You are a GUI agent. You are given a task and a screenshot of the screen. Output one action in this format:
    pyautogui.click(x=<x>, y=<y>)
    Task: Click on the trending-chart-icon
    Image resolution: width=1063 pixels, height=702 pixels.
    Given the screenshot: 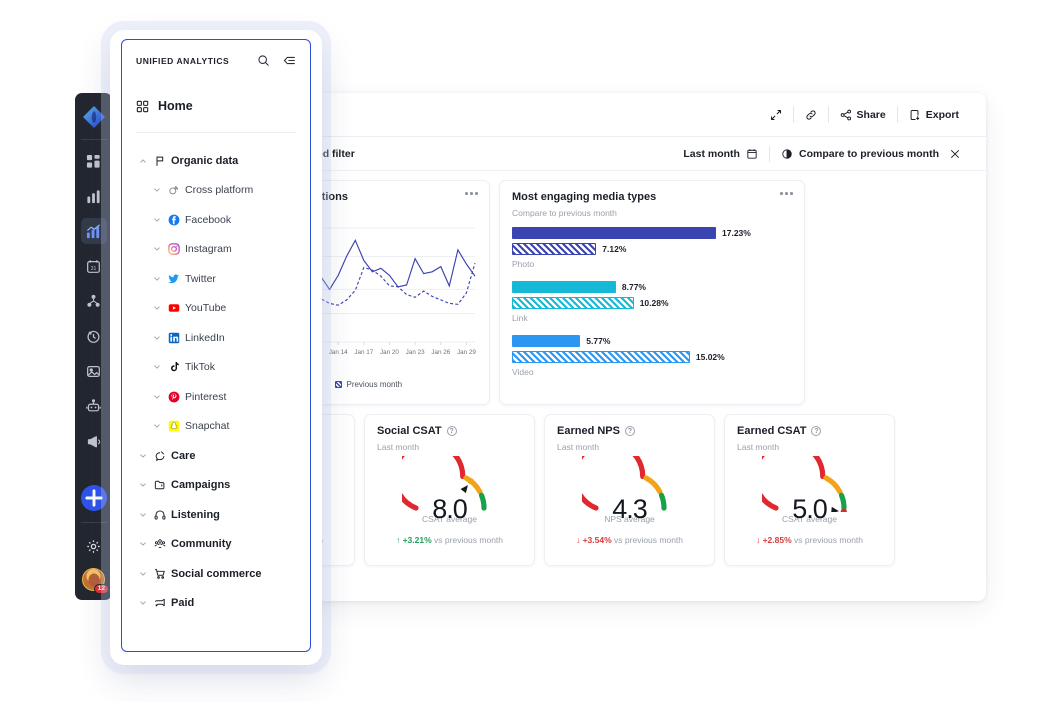 What is the action you would take?
    pyautogui.click(x=93, y=231)
    